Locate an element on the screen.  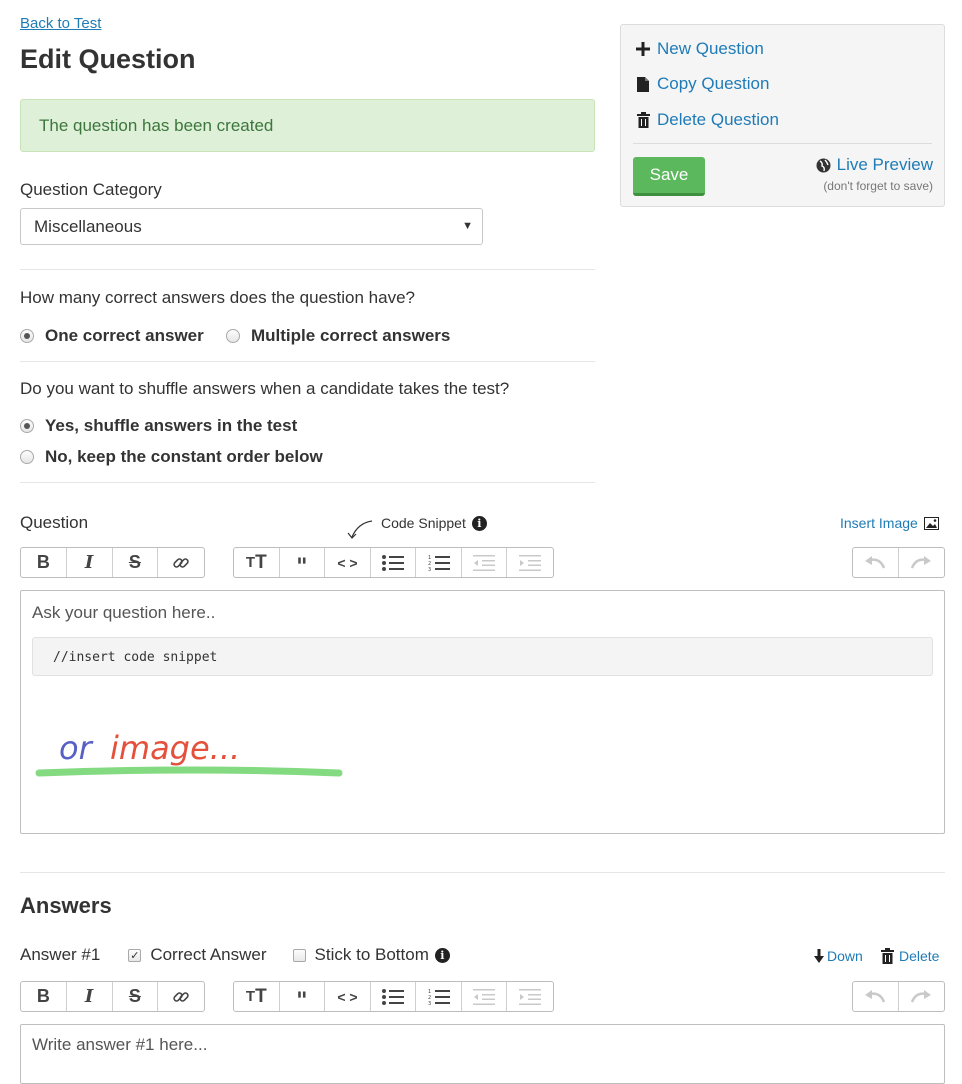
stick-to-bottom-checkbox-wrapper: Stick to Bottom i is located at coordinates (371, 955).